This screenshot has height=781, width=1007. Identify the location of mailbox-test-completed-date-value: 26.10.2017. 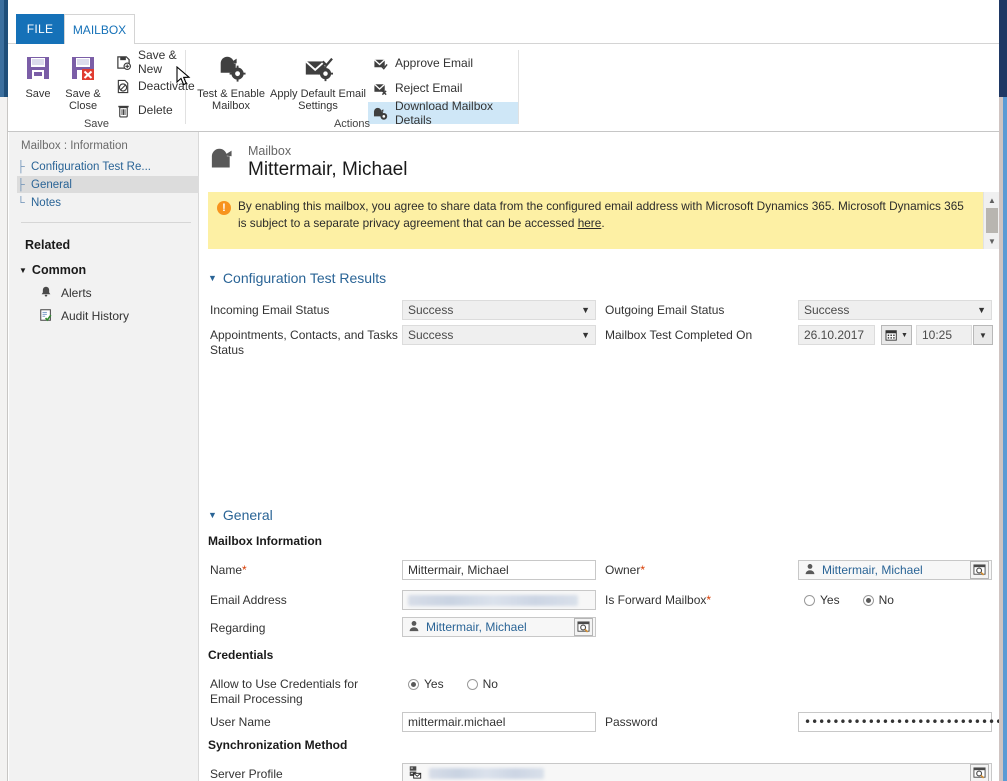
(834, 335).